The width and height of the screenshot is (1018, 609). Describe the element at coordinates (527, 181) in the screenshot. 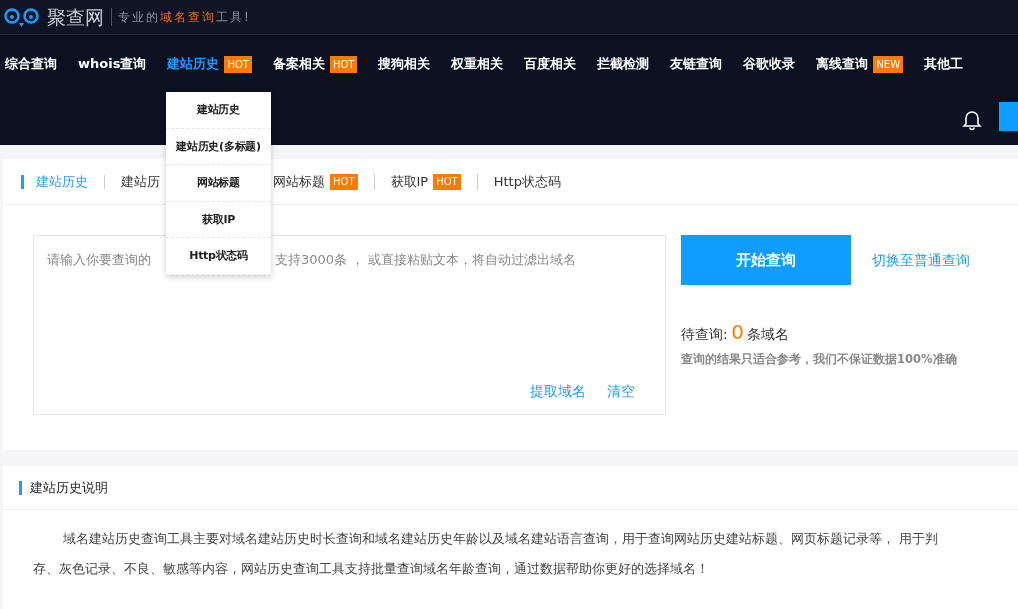

I see `tab: Http状态码` at that location.